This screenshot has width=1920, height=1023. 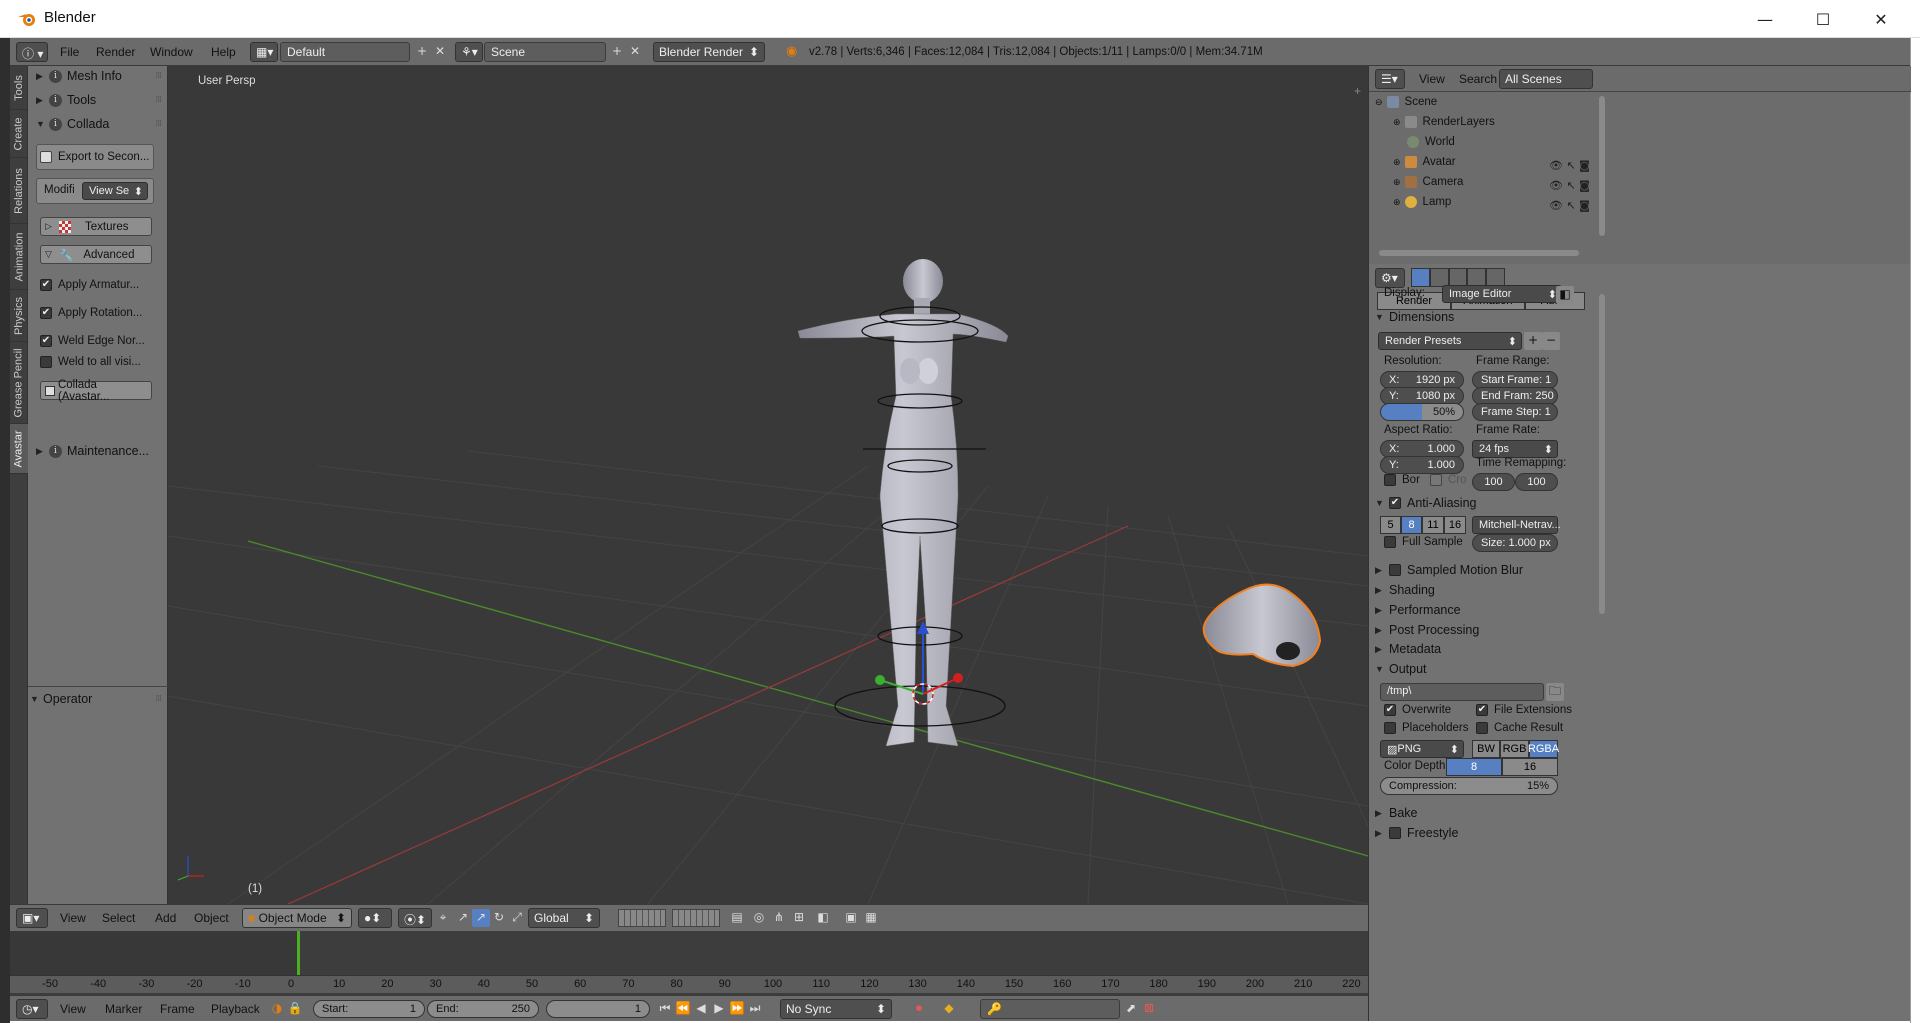 I want to click on menu-timeline-view: View, so click(x=73, y=1009).